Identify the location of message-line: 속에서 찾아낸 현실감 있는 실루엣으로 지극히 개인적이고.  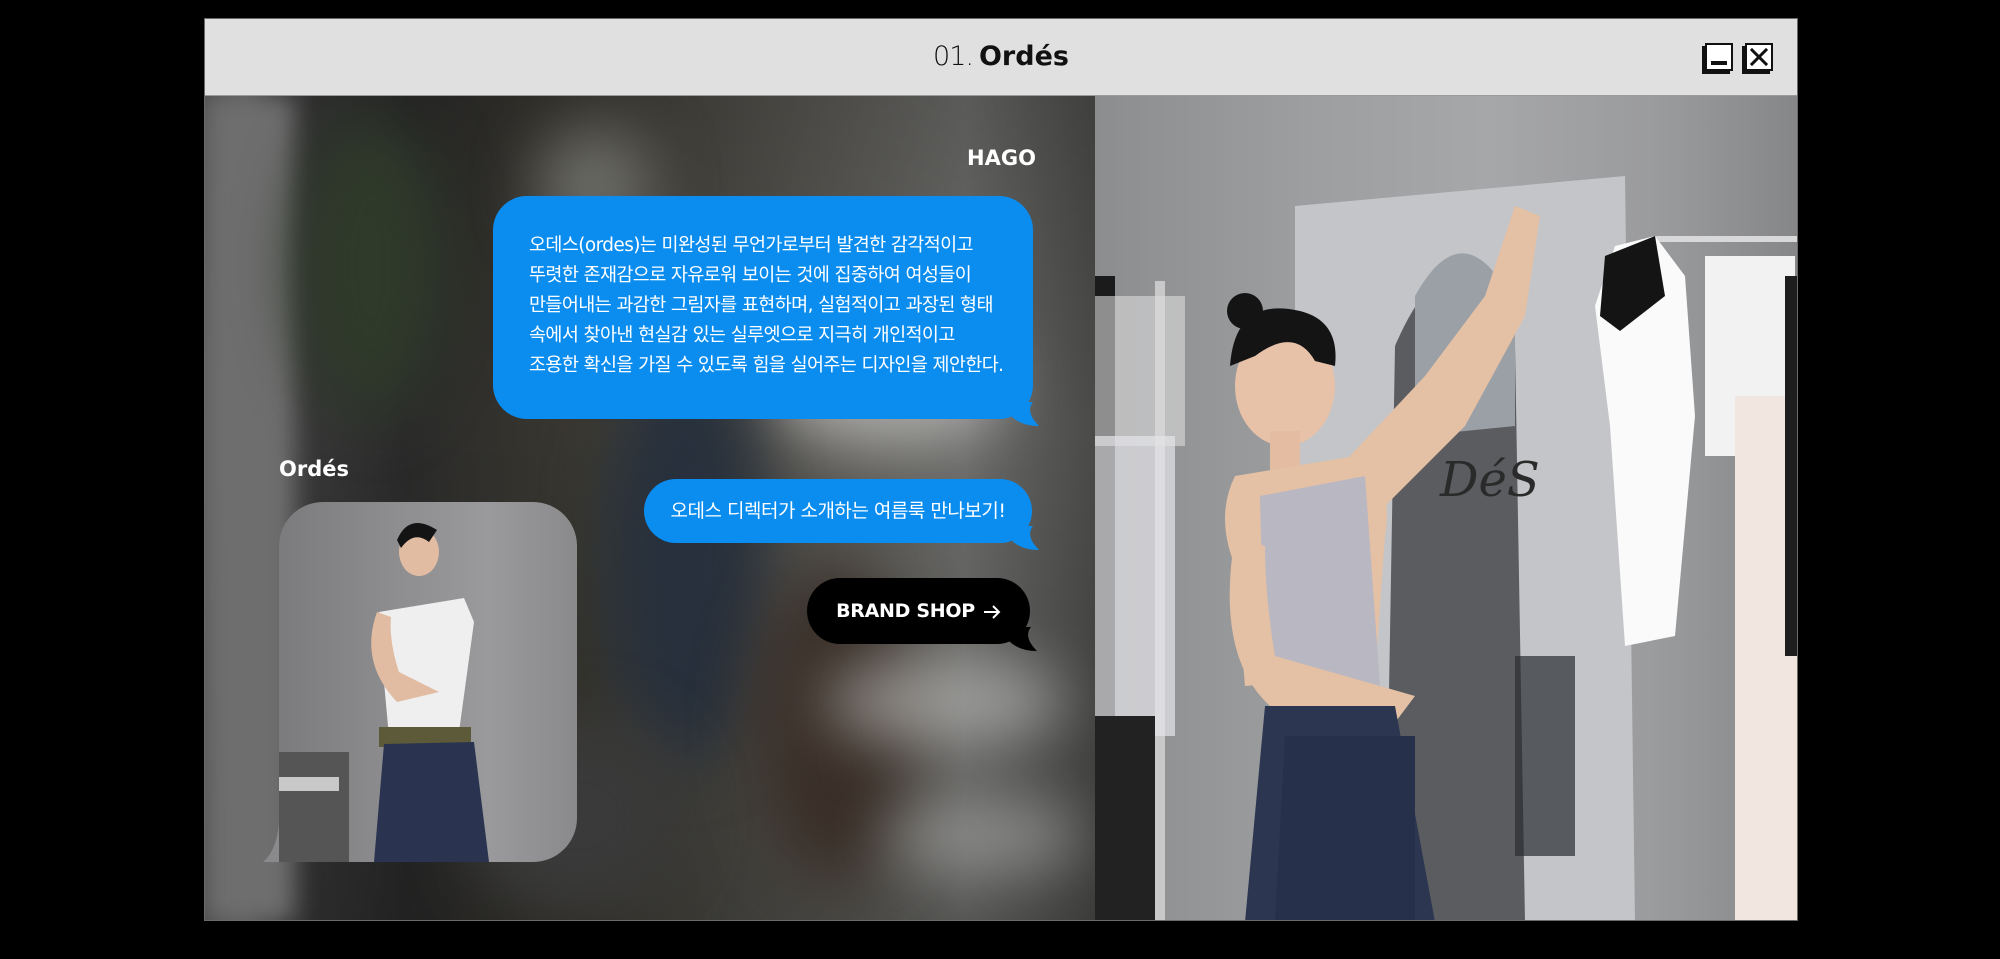
(742, 335).